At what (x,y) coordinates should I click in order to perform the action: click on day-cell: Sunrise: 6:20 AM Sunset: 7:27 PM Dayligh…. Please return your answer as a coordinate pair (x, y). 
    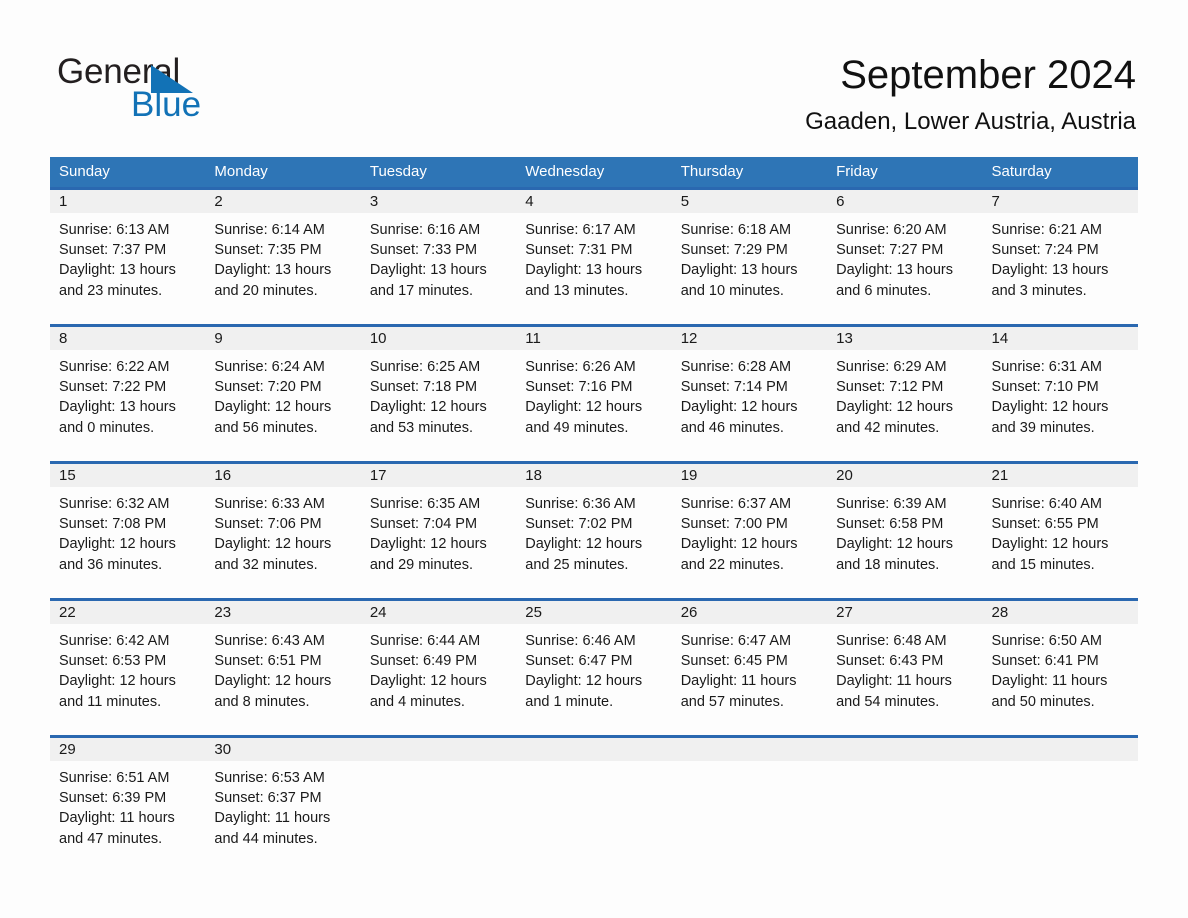
    Looking at the image, I should click on (904, 268).